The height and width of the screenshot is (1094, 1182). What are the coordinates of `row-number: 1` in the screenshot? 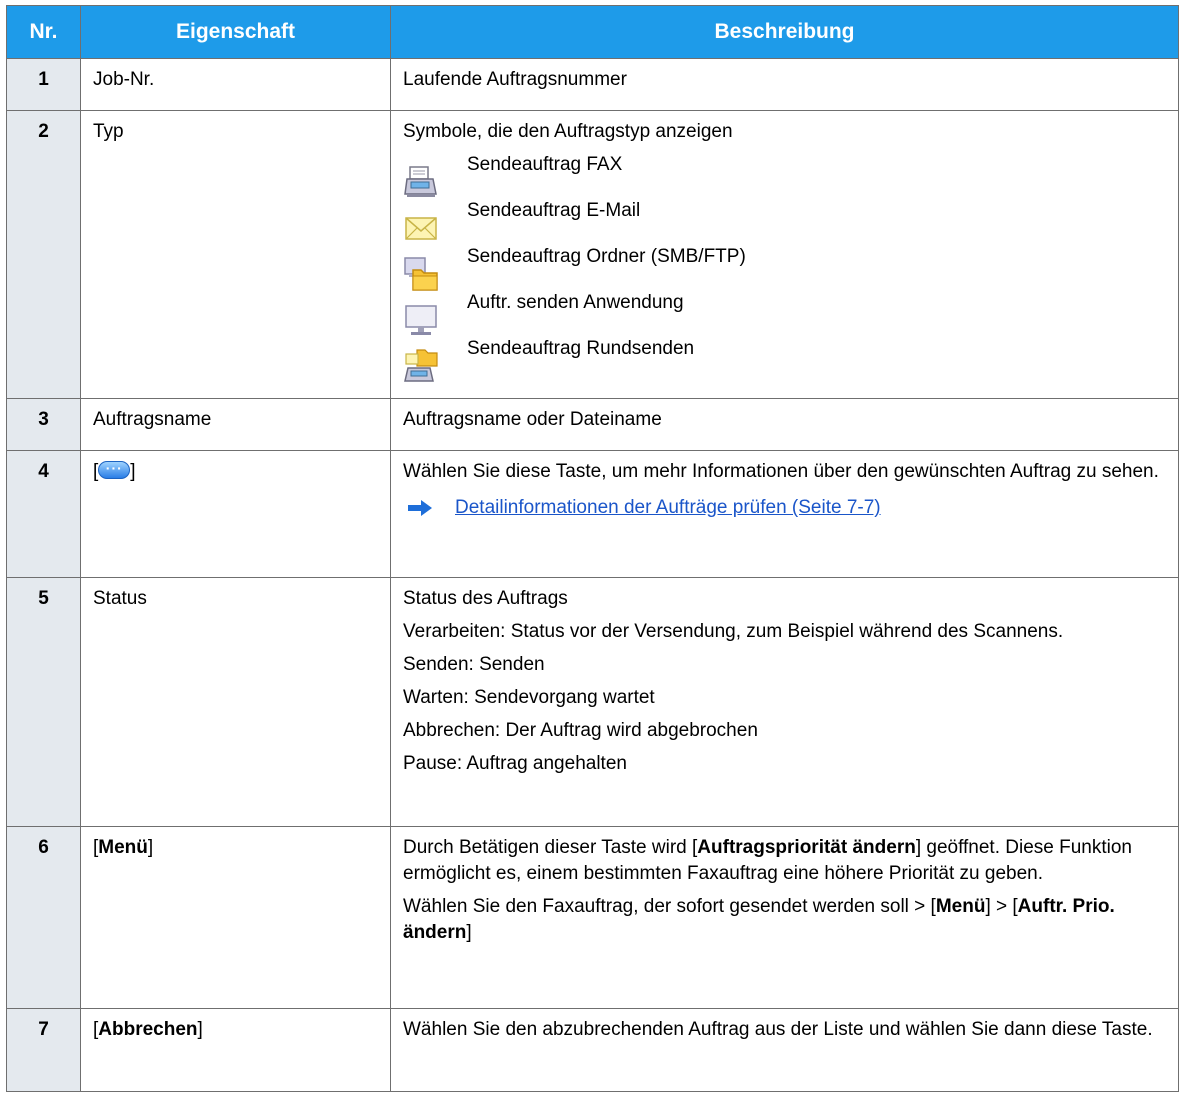 It's located at (43, 84).